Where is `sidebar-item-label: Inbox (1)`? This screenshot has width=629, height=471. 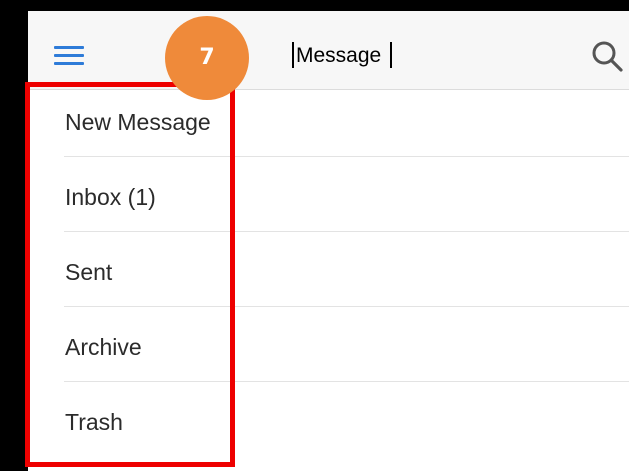 sidebar-item-label: Inbox (1) is located at coordinates (110, 197).